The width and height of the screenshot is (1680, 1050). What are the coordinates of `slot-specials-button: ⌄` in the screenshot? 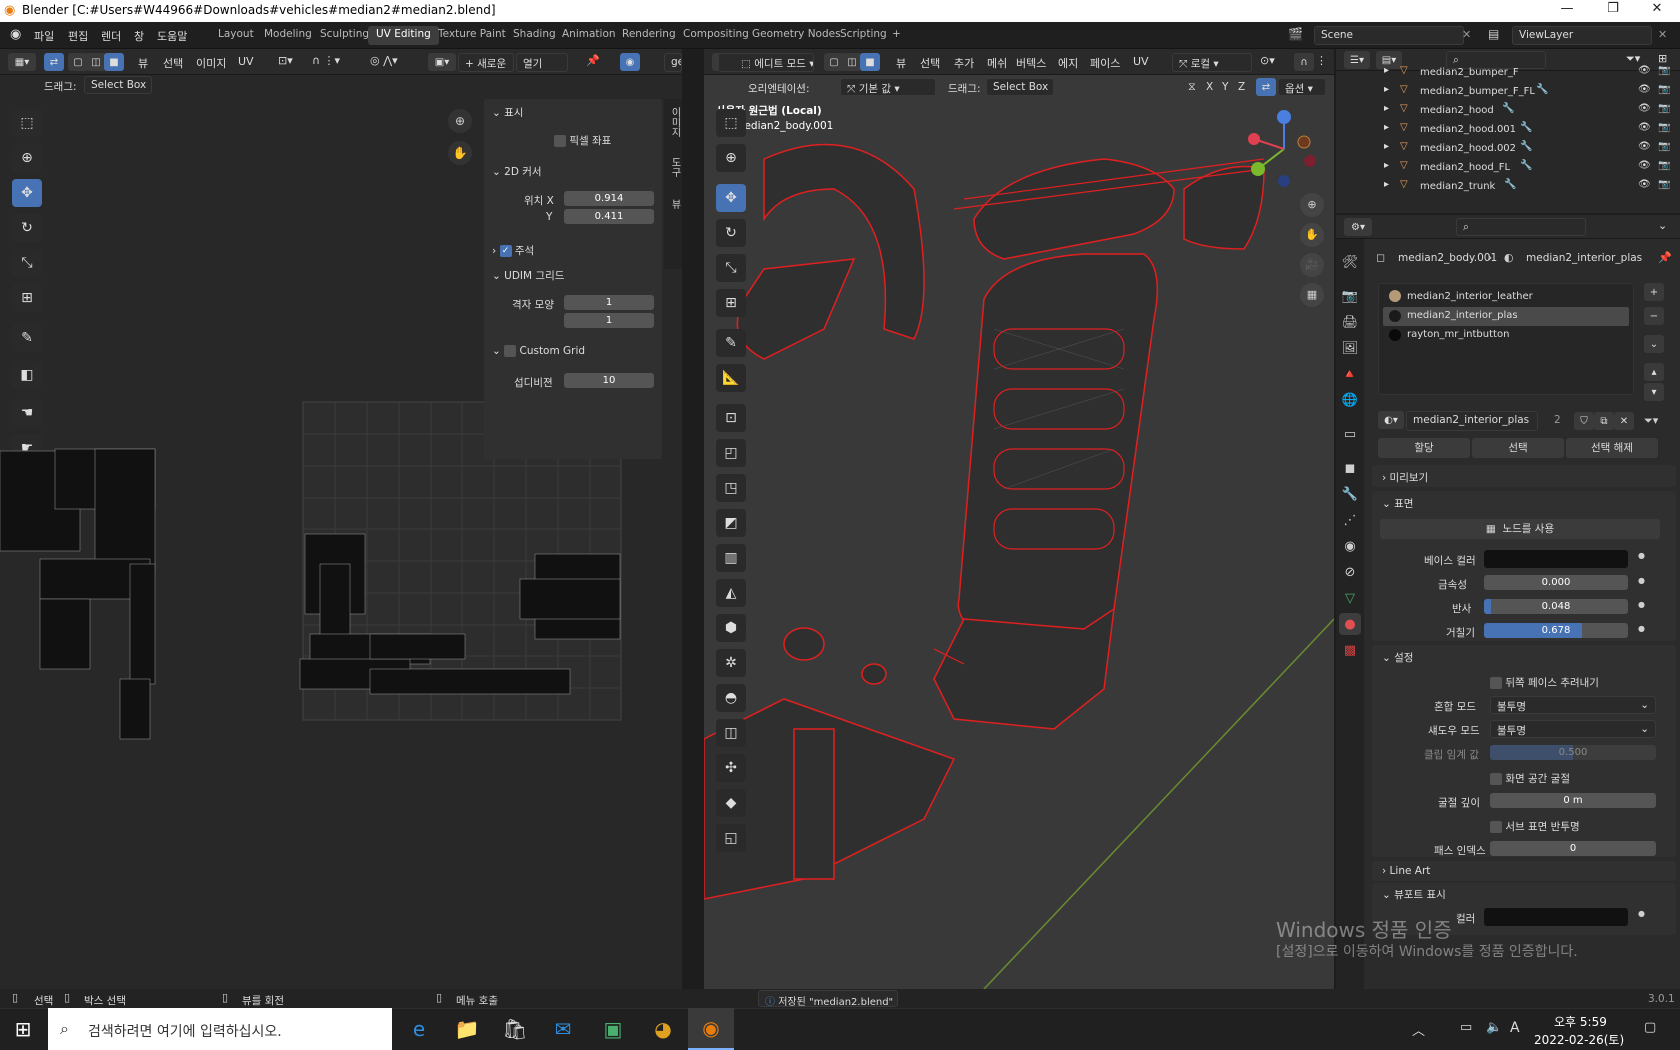 It's located at (1654, 344).